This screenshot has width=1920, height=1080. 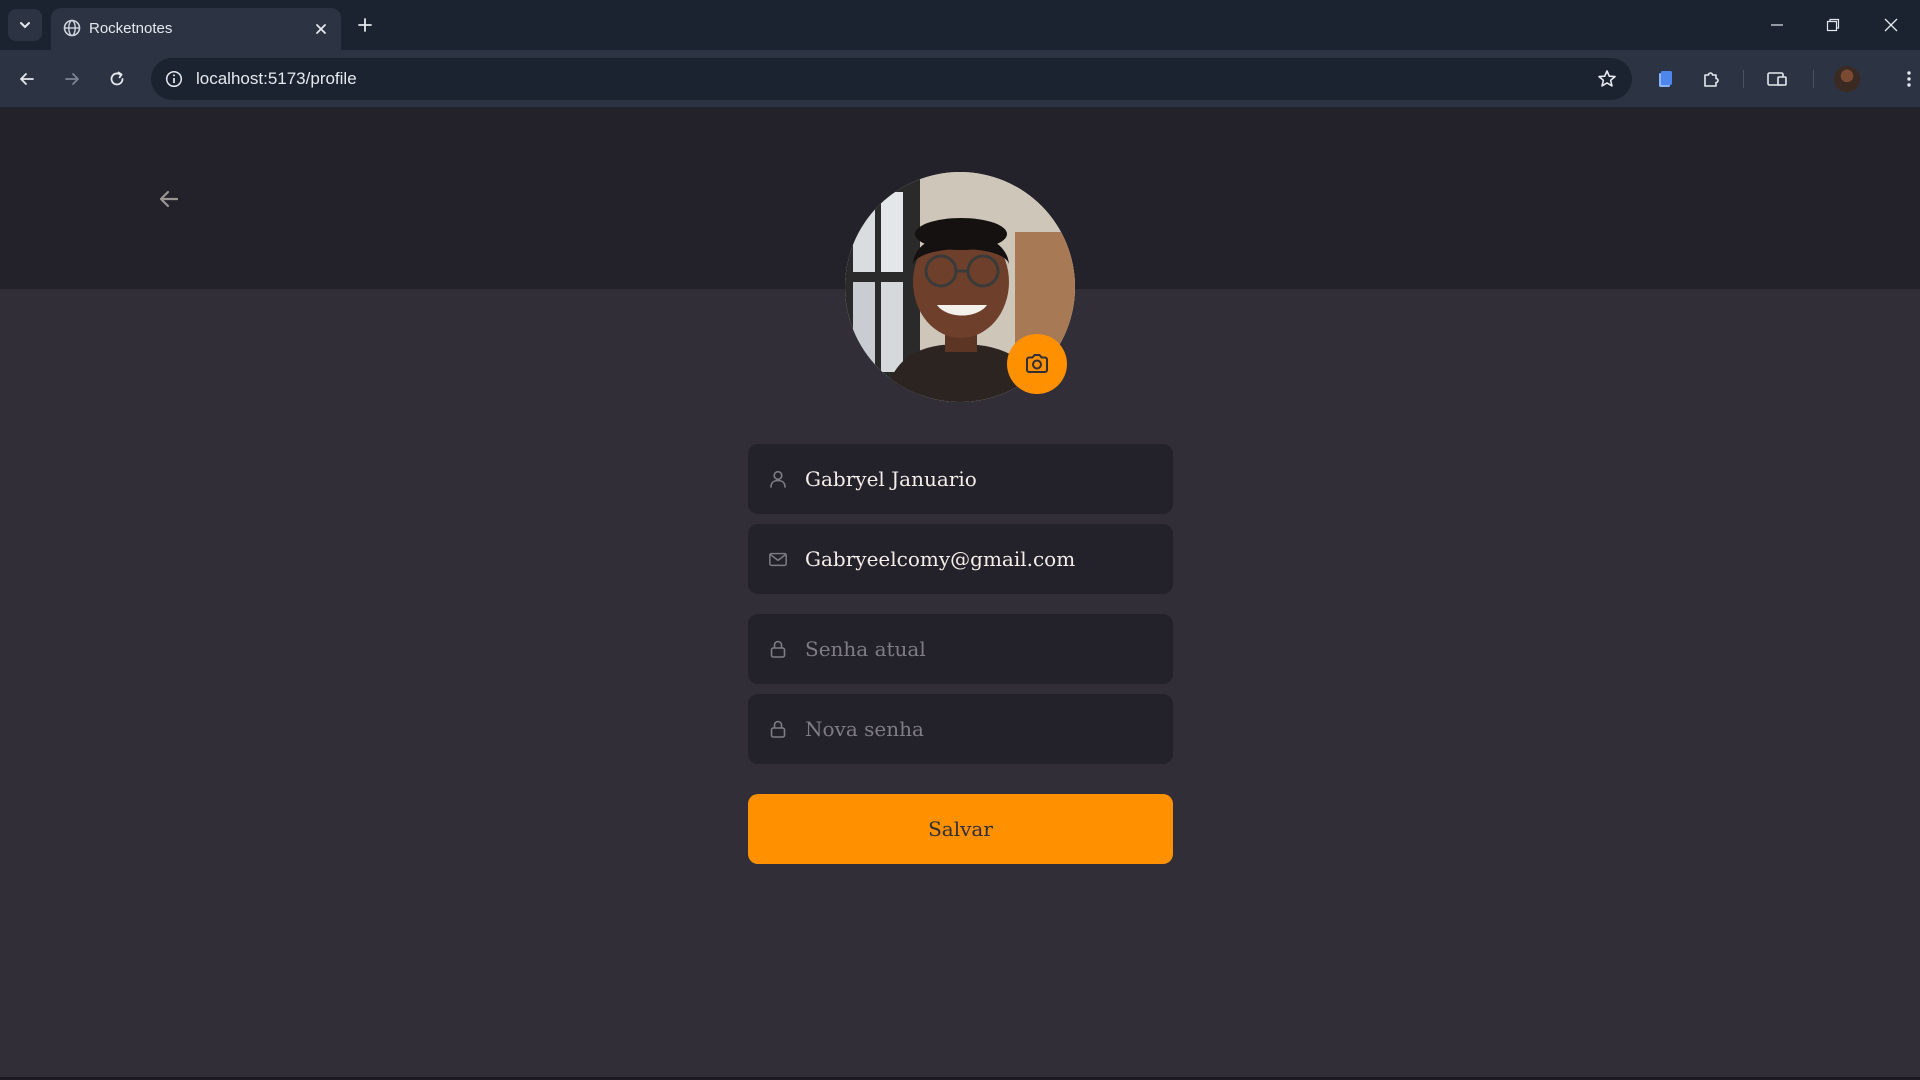 I want to click on camera-icon, so click(x=1037, y=363).